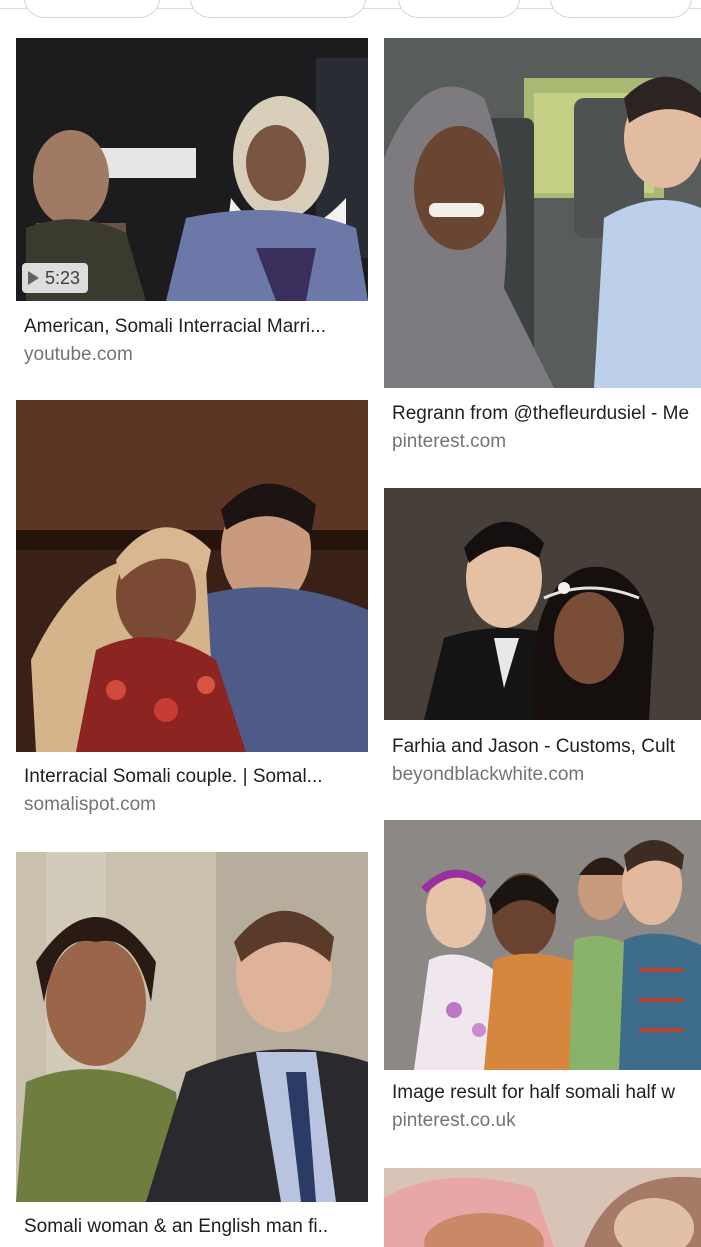 The width and height of the screenshot is (701, 1247). I want to click on result-source: beyondblackwhite.com, so click(488, 775).